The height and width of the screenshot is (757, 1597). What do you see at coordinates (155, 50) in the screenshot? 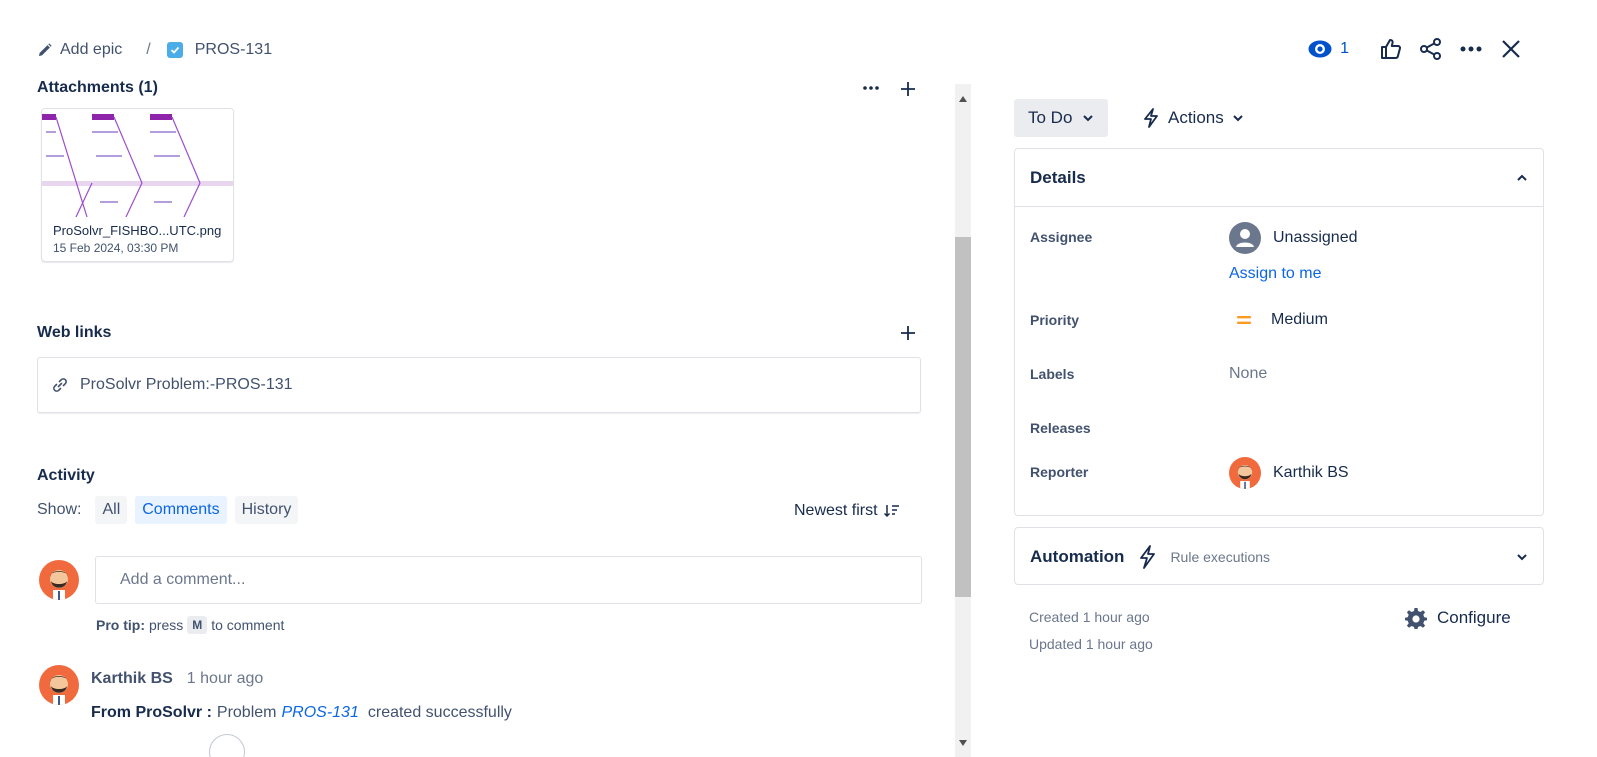
I see `breadcrumb: Add epic / PROS-131` at bounding box center [155, 50].